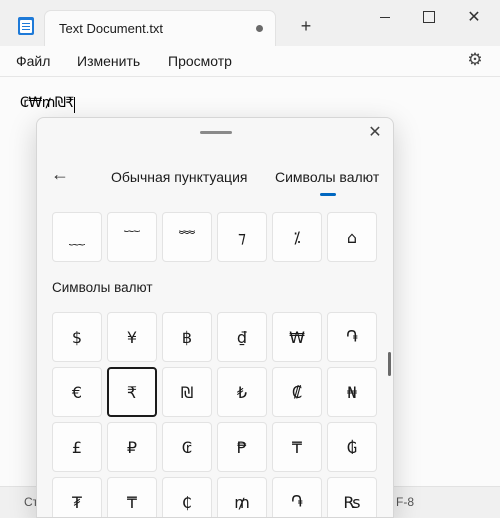 The image size is (500, 518). Describe the element at coordinates (77, 337) in the screenshot. I see `symbol-cell: $` at that location.